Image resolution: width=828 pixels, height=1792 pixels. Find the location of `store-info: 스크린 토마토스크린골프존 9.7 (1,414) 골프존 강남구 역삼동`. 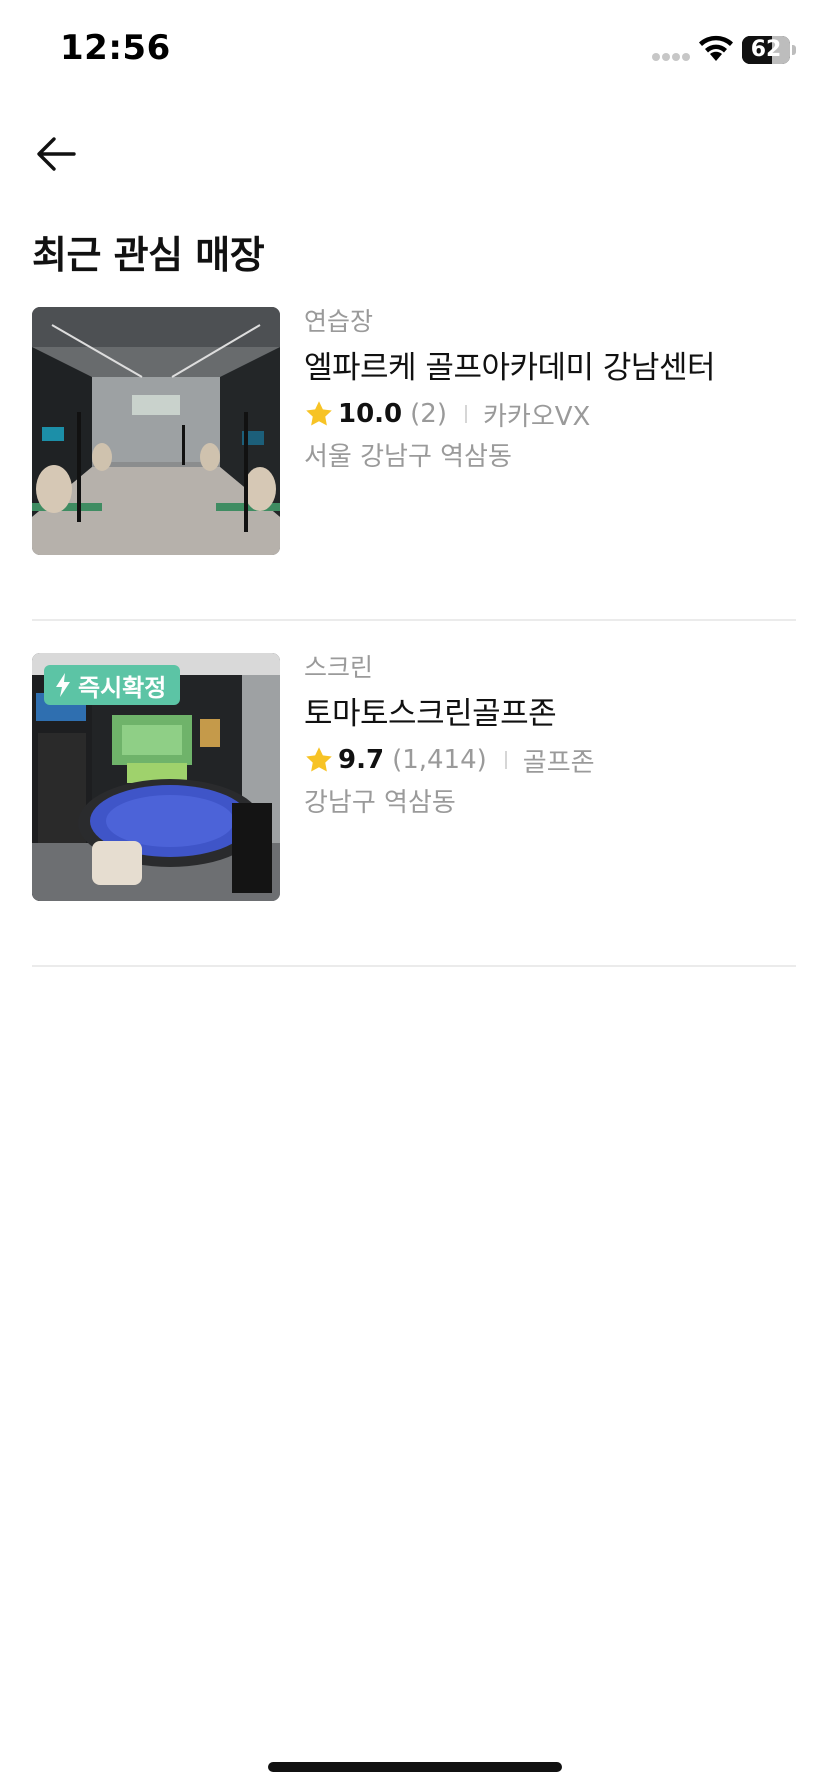

store-info: 스크린 토마토스크린골프존 9.7 (1,414) 골프존 강남구 역삼동 is located at coordinates (550, 738).